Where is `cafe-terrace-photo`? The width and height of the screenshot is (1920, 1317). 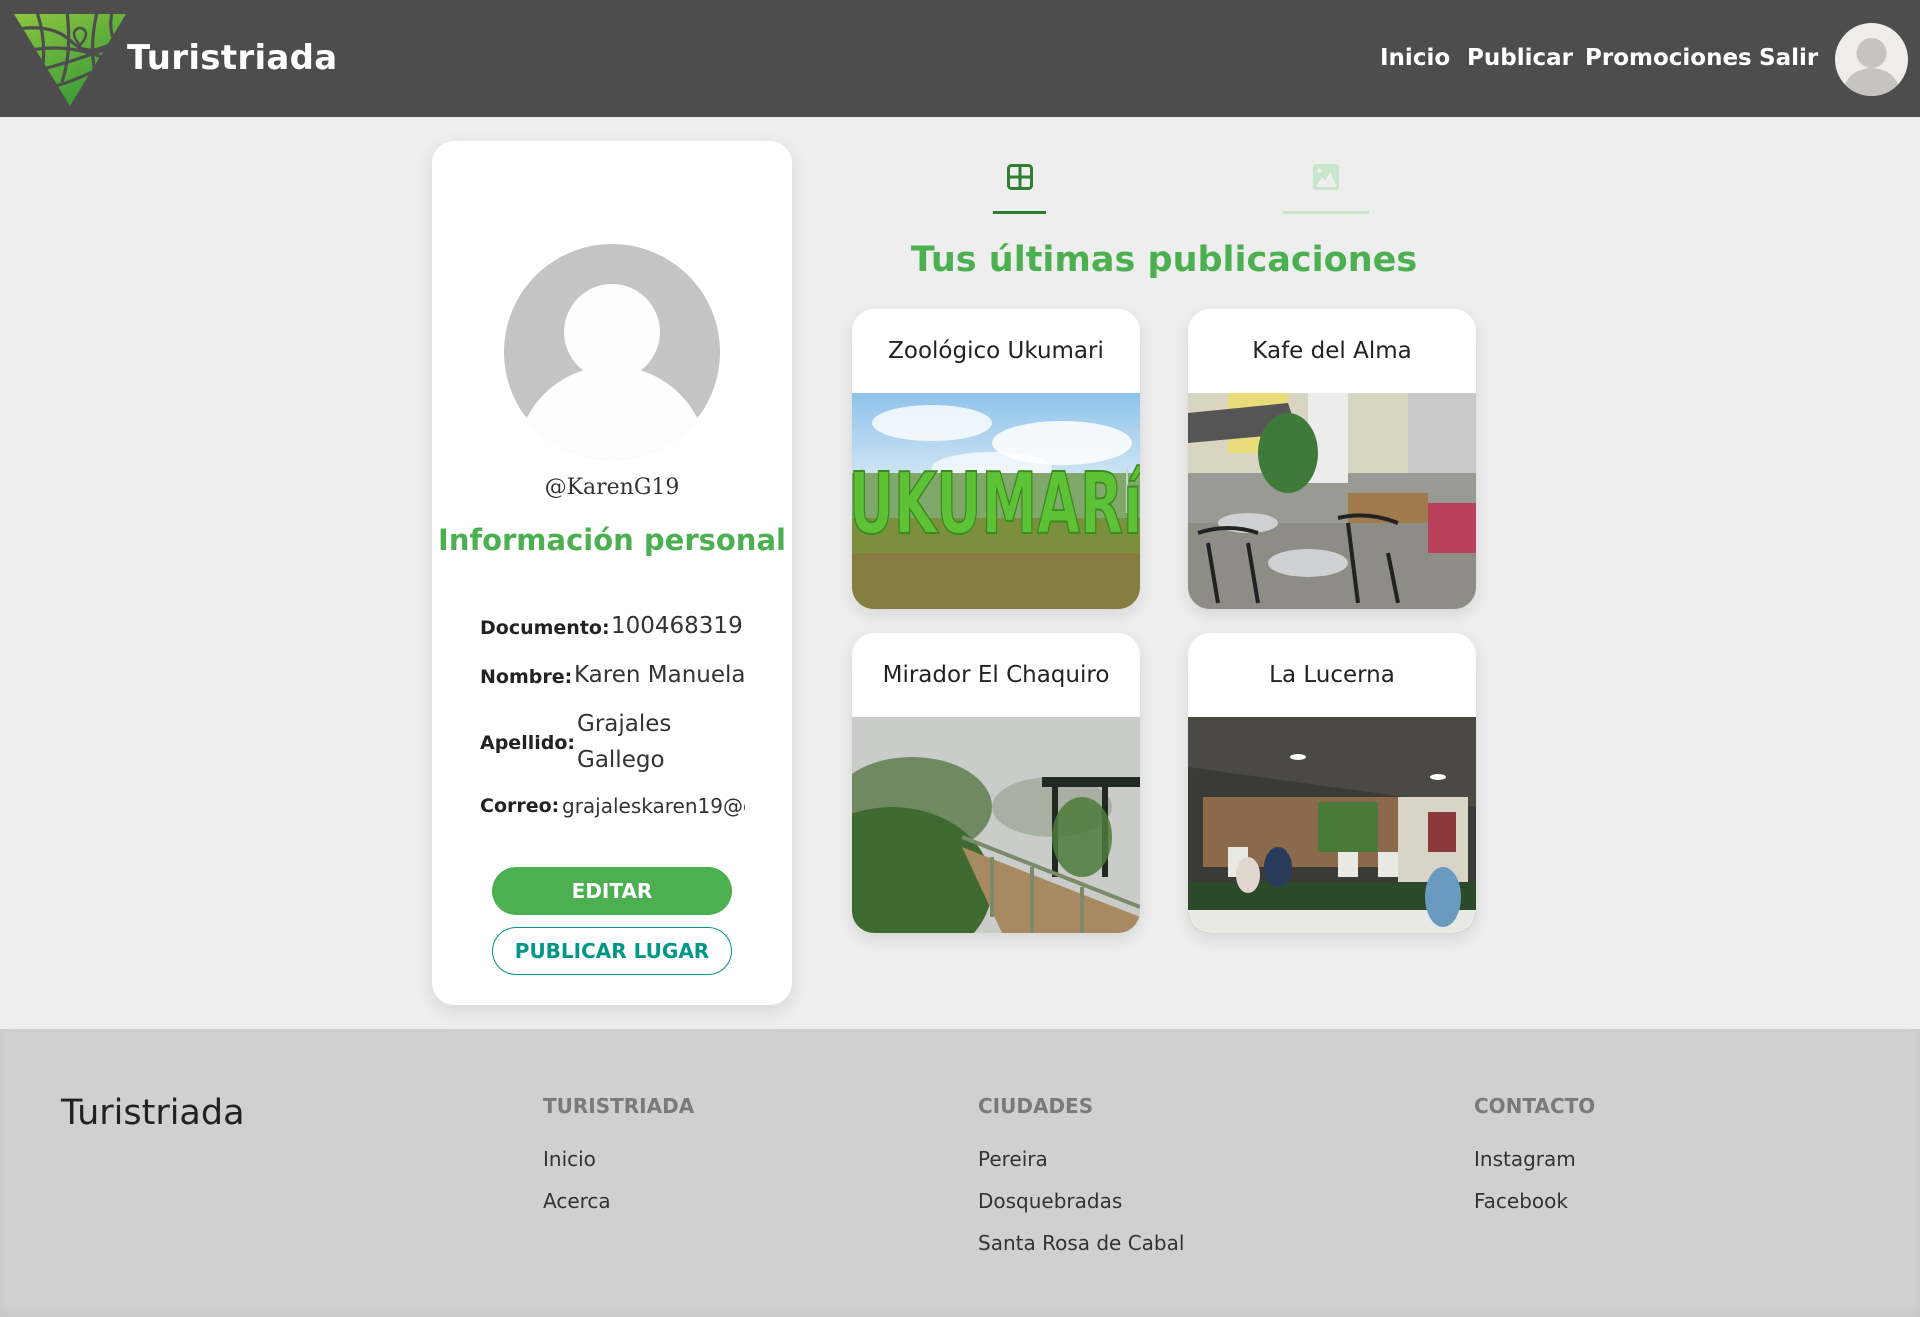 cafe-terrace-photo is located at coordinates (1332, 501).